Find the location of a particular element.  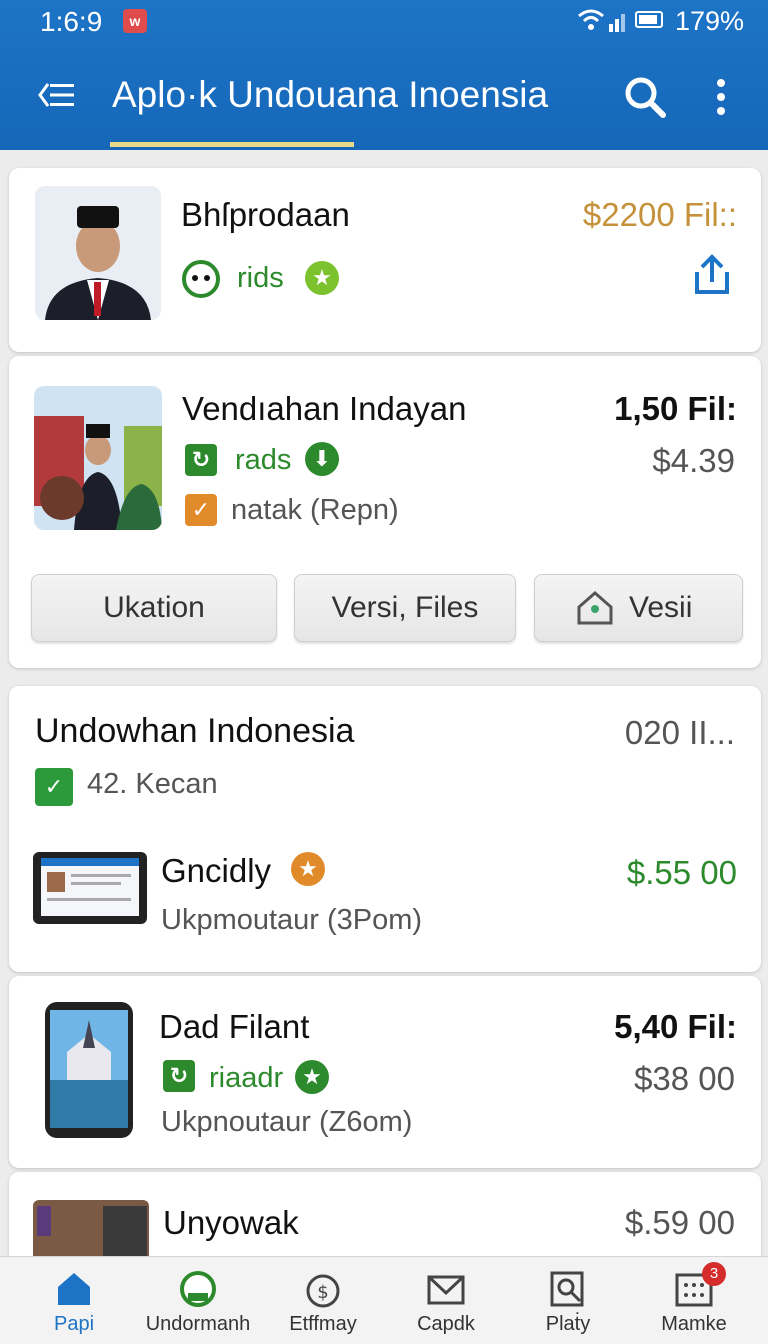

laptop-thumbnail is located at coordinates (90, 889).